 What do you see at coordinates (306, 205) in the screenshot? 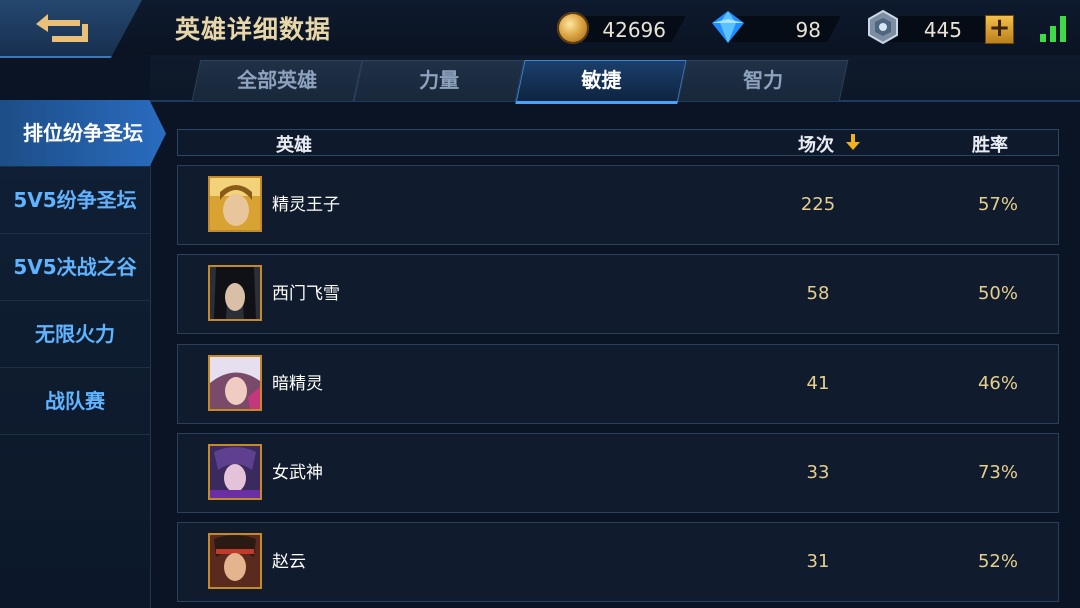
I see `hero-name: 精灵王子` at bounding box center [306, 205].